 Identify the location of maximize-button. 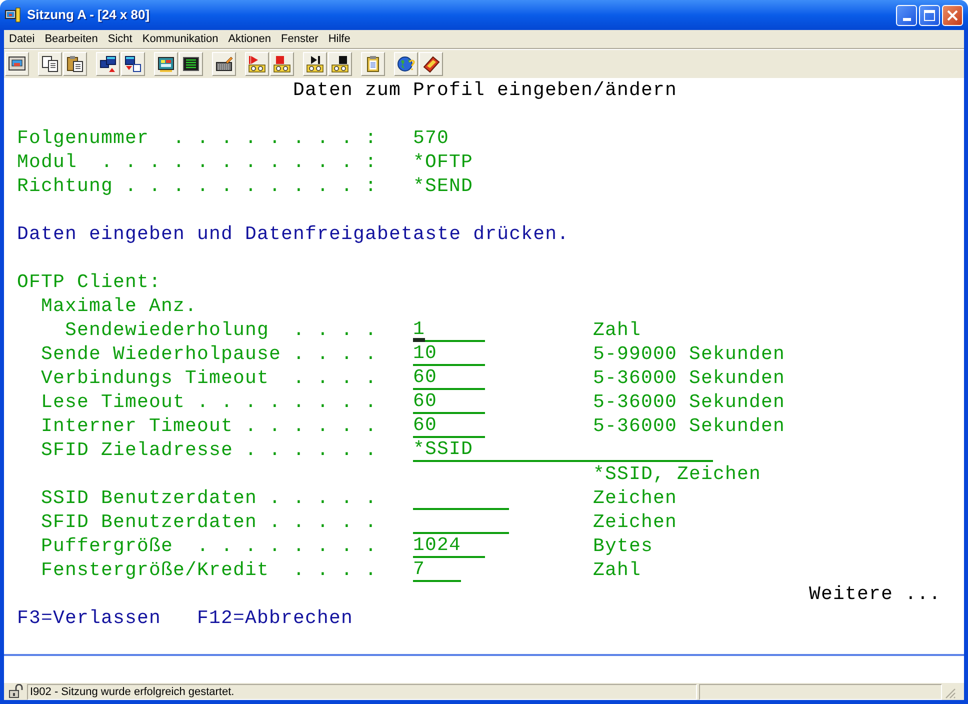
(929, 15).